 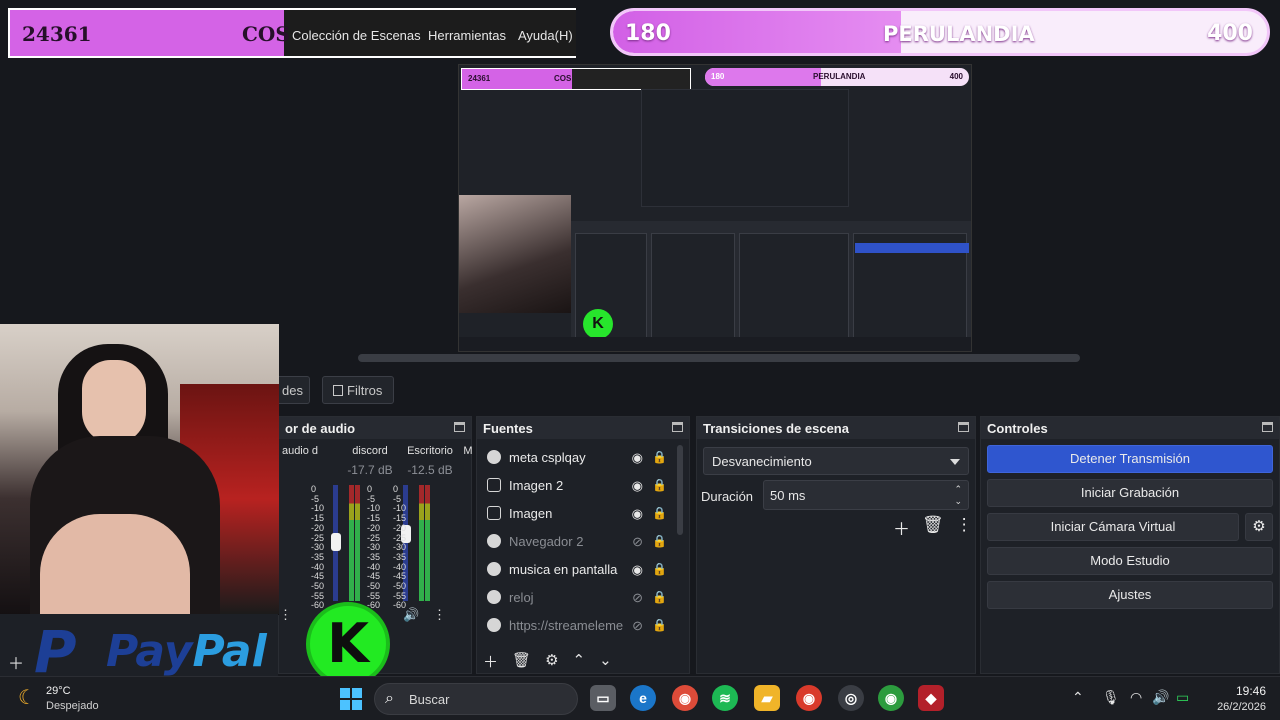 I want to click on spotify-icon: ≋, so click(x=725, y=698).